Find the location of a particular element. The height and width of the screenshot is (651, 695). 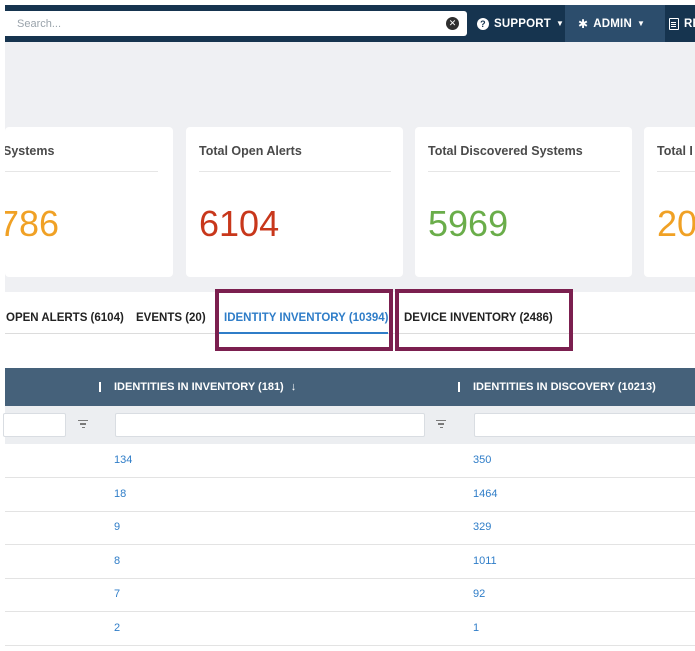

tab-open-alerts: OPEN ALERTS (6104) is located at coordinates (65, 313).